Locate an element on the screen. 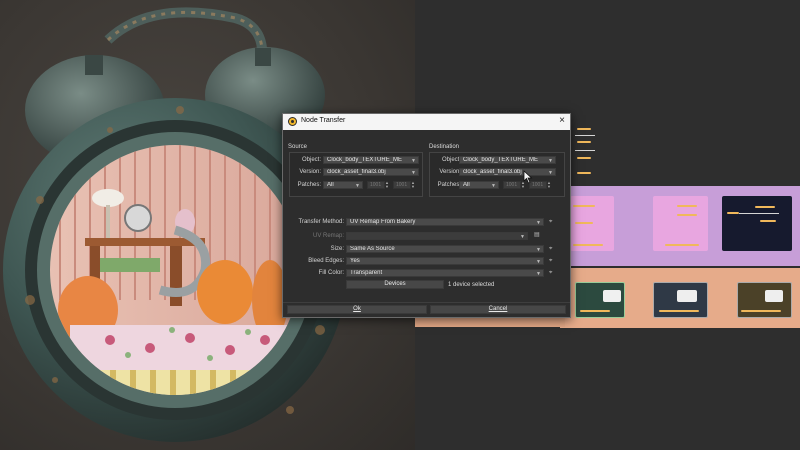 The height and width of the screenshot is (450, 800). dialog-titlebar: Node Transfer × is located at coordinates (426, 122).